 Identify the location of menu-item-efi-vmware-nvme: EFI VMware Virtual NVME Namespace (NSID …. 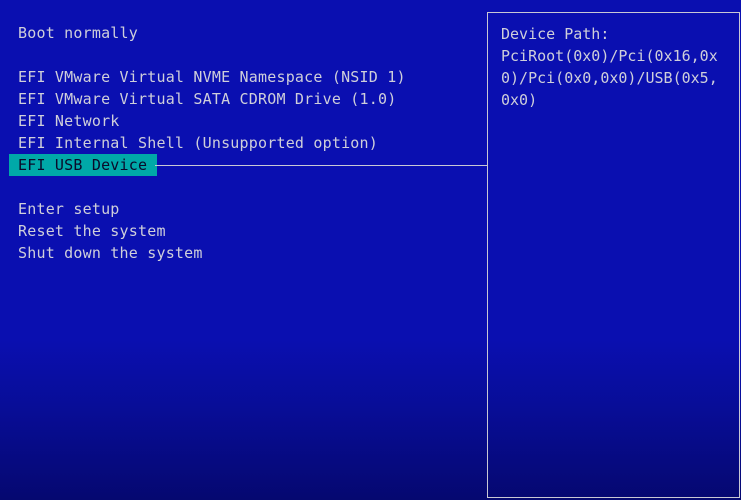
(212, 77).